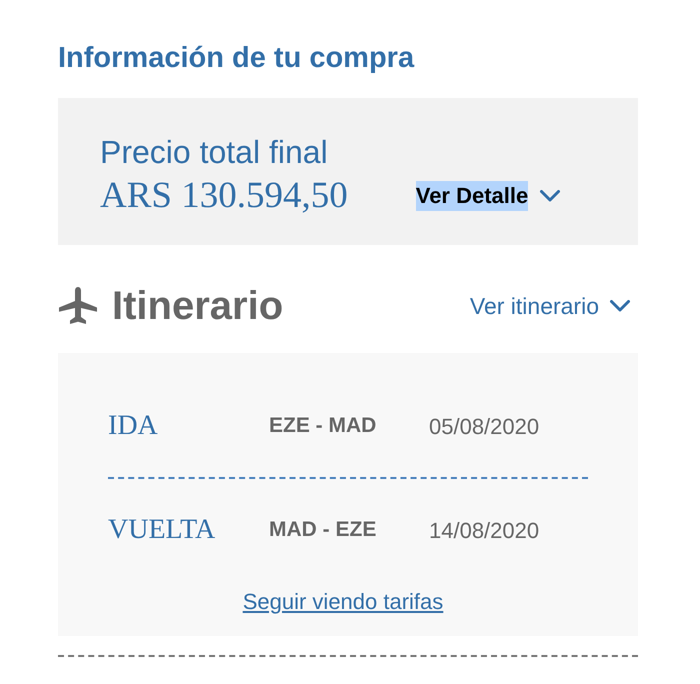  What do you see at coordinates (224, 196) in the screenshot?
I see `price-amount: ARS 130.594,50` at bounding box center [224, 196].